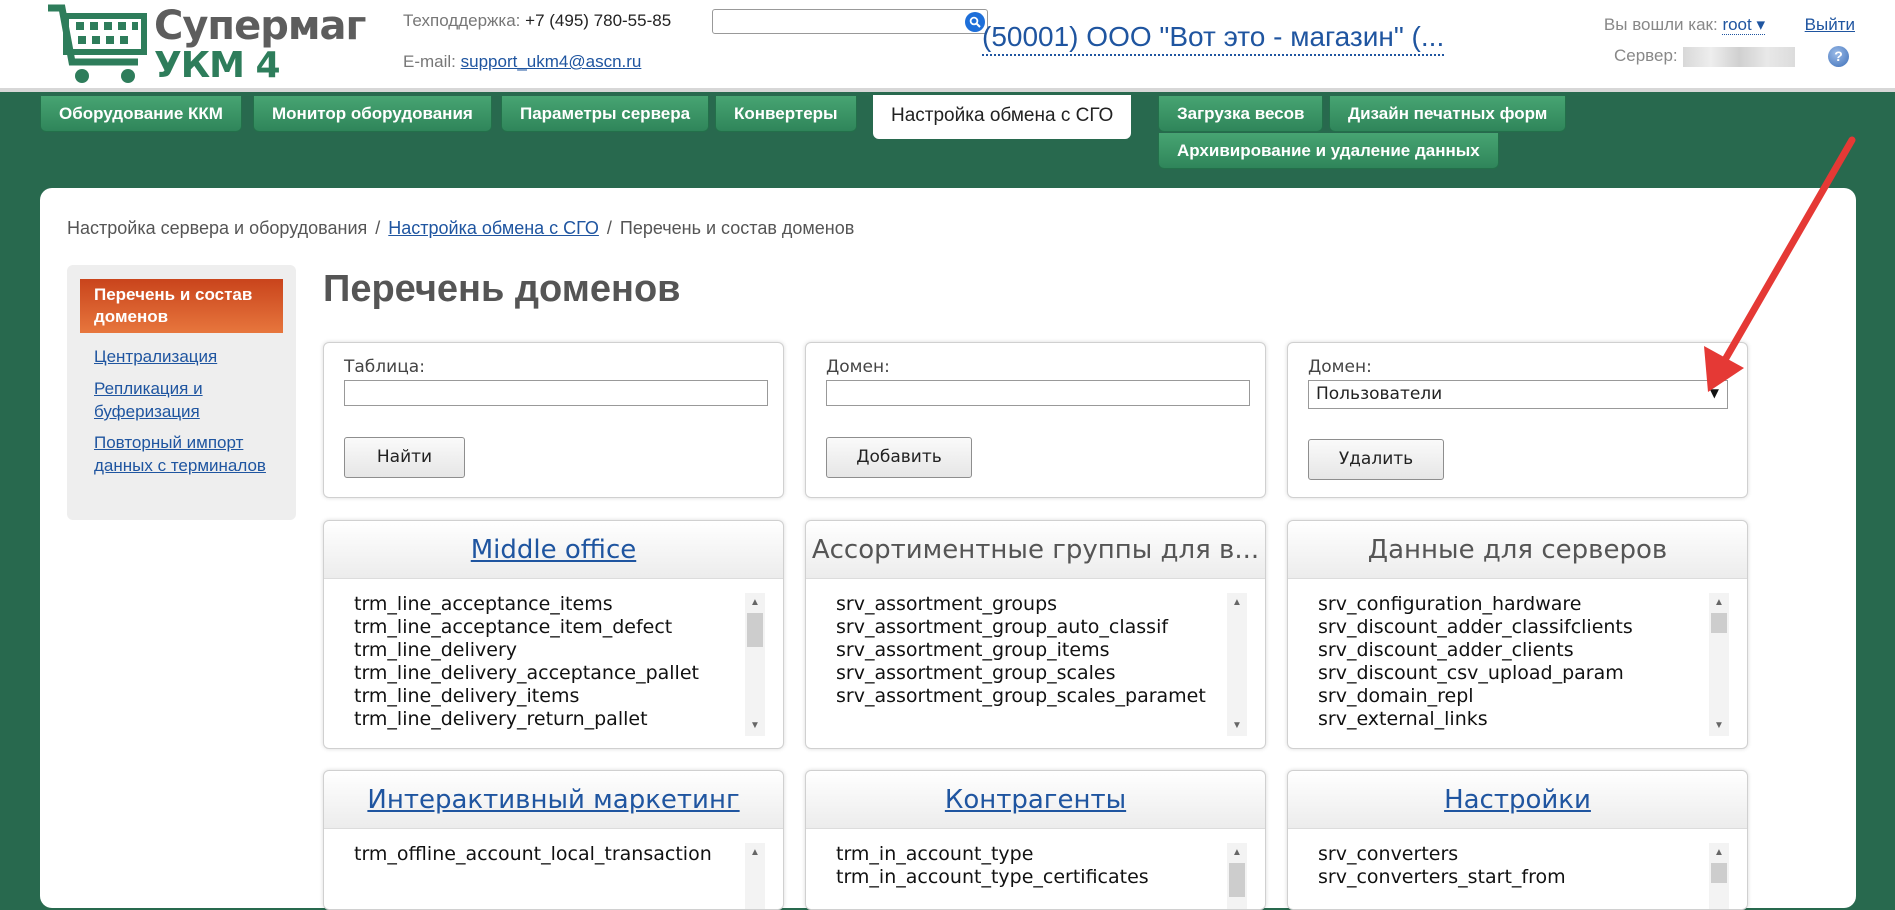 The height and width of the screenshot is (910, 1895). What do you see at coordinates (1743, 25) in the screenshot?
I see `user-menu: root ▾` at bounding box center [1743, 25].